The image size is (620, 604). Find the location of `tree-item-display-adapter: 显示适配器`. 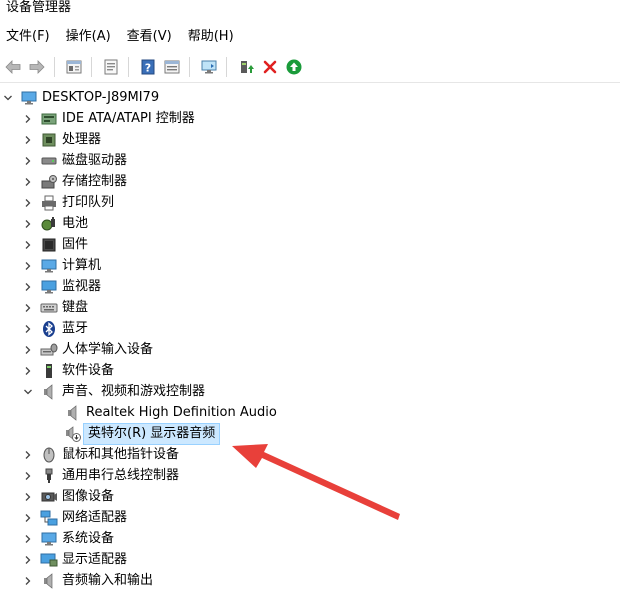

tree-item-display-adapter: 显示适配器 is located at coordinates (74, 560).